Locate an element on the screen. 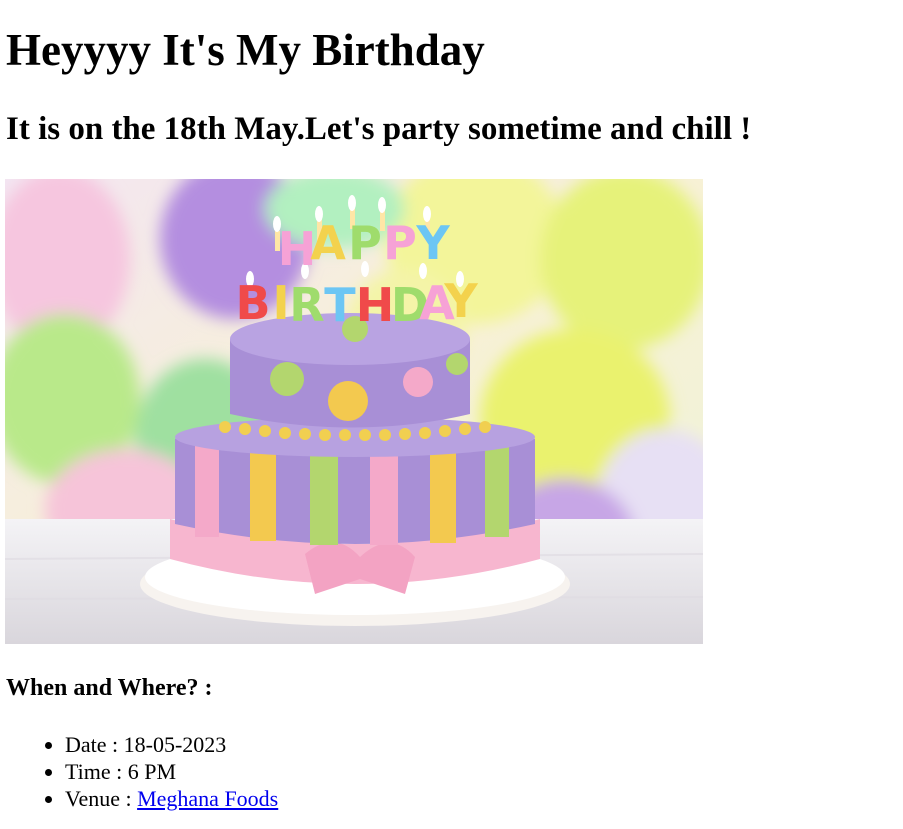 The width and height of the screenshot is (903, 829). date-value: 18-05-2023 is located at coordinates (175, 744).